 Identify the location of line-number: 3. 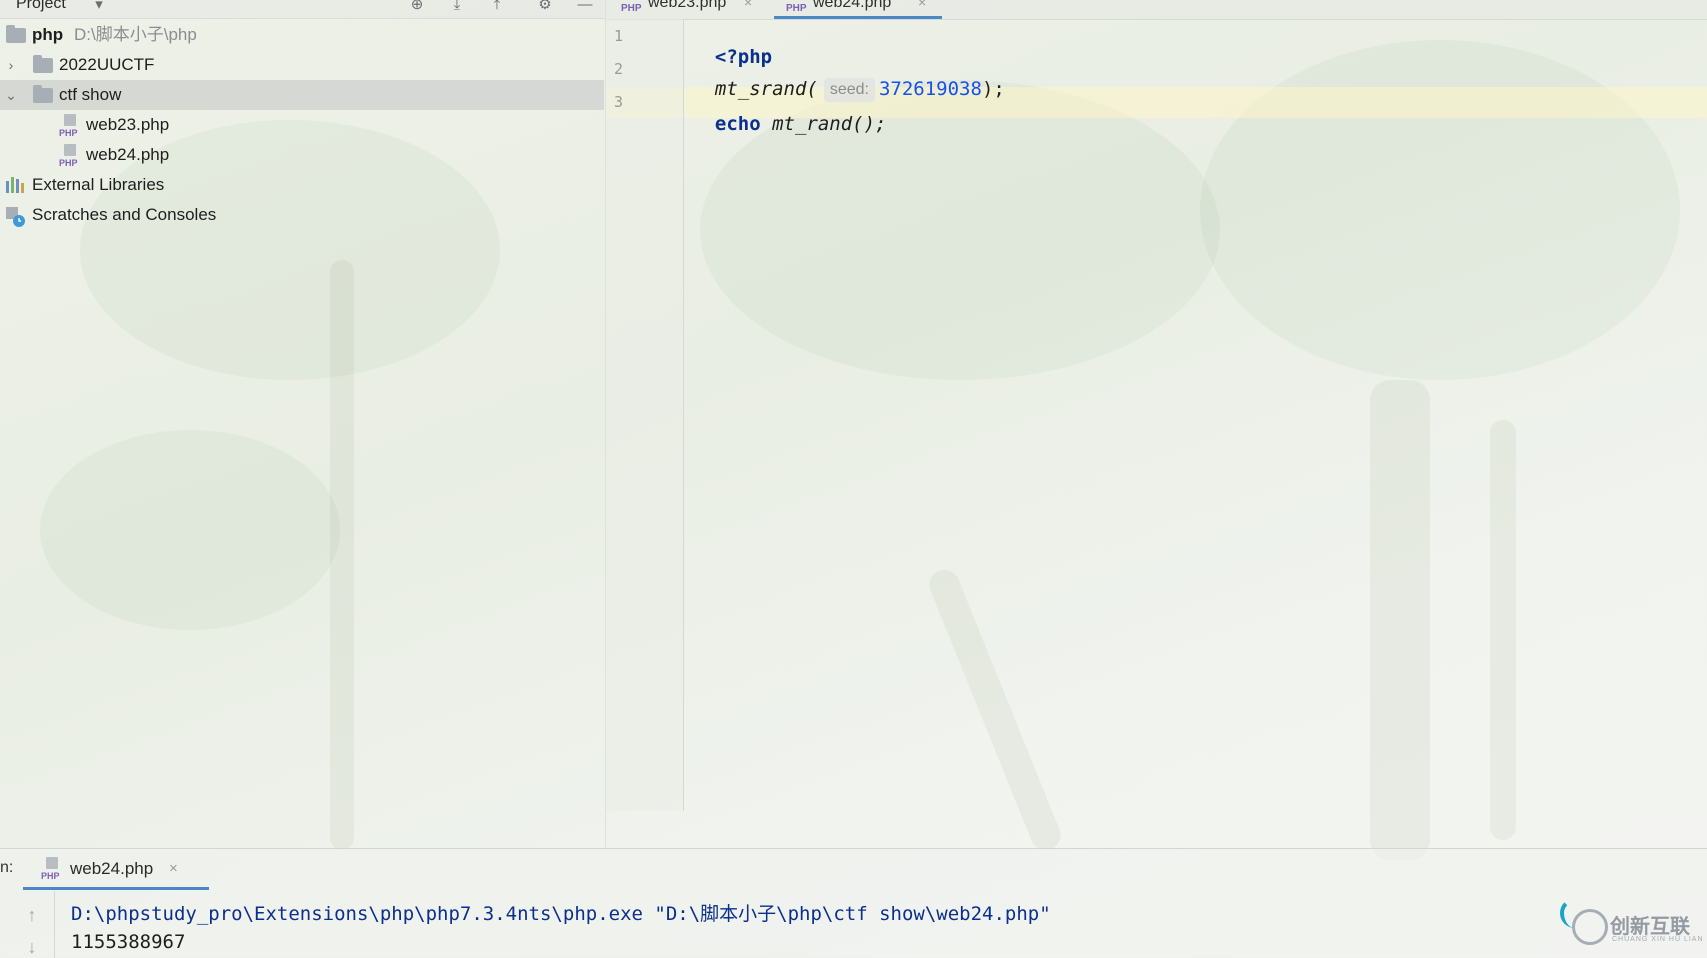
(619, 102).